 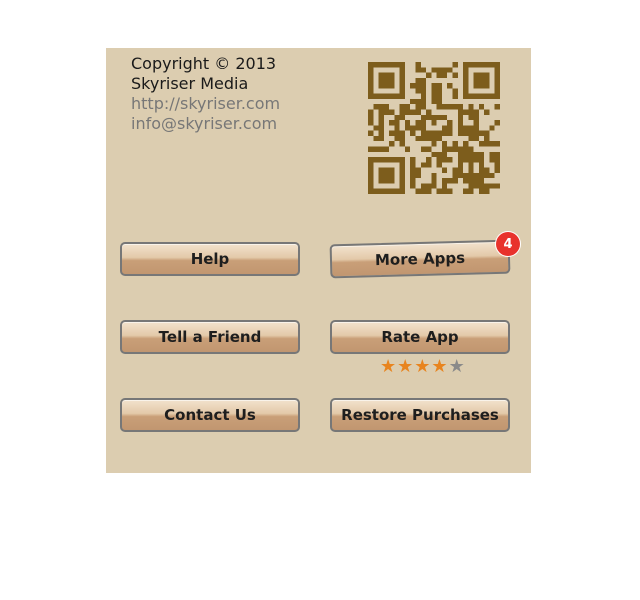 What do you see at coordinates (190, 83) in the screenshot?
I see `company-name: Skyriser Media` at bounding box center [190, 83].